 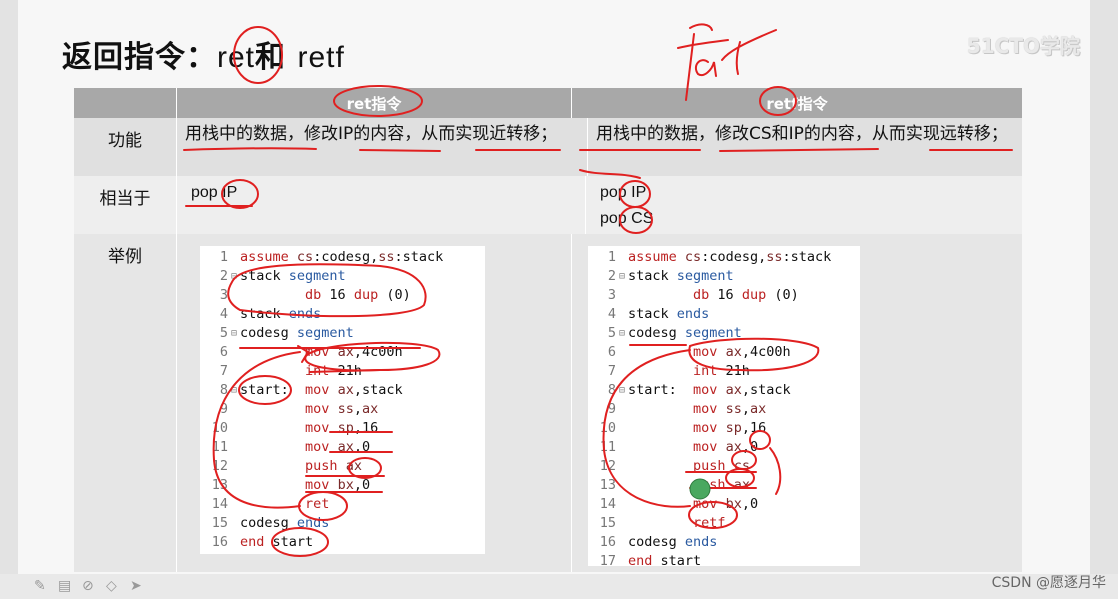 What do you see at coordinates (1048, 583) in the screenshot?
I see `csdn-credit: CSDN @愿逐月华` at bounding box center [1048, 583].